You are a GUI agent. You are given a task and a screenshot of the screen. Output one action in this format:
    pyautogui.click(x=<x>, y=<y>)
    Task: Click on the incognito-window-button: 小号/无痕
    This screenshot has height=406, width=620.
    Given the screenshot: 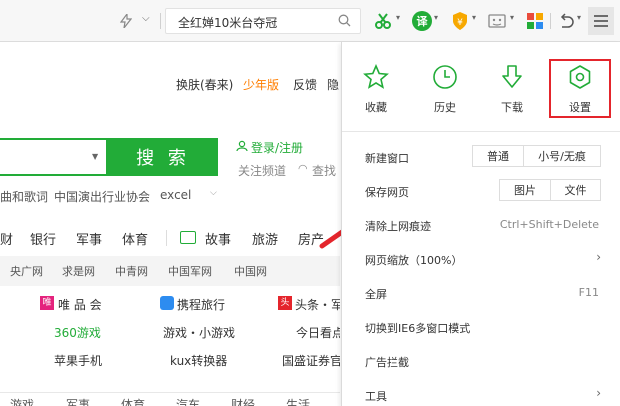 What is the action you would take?
    pyautogui.click(x=562, y=156)
    